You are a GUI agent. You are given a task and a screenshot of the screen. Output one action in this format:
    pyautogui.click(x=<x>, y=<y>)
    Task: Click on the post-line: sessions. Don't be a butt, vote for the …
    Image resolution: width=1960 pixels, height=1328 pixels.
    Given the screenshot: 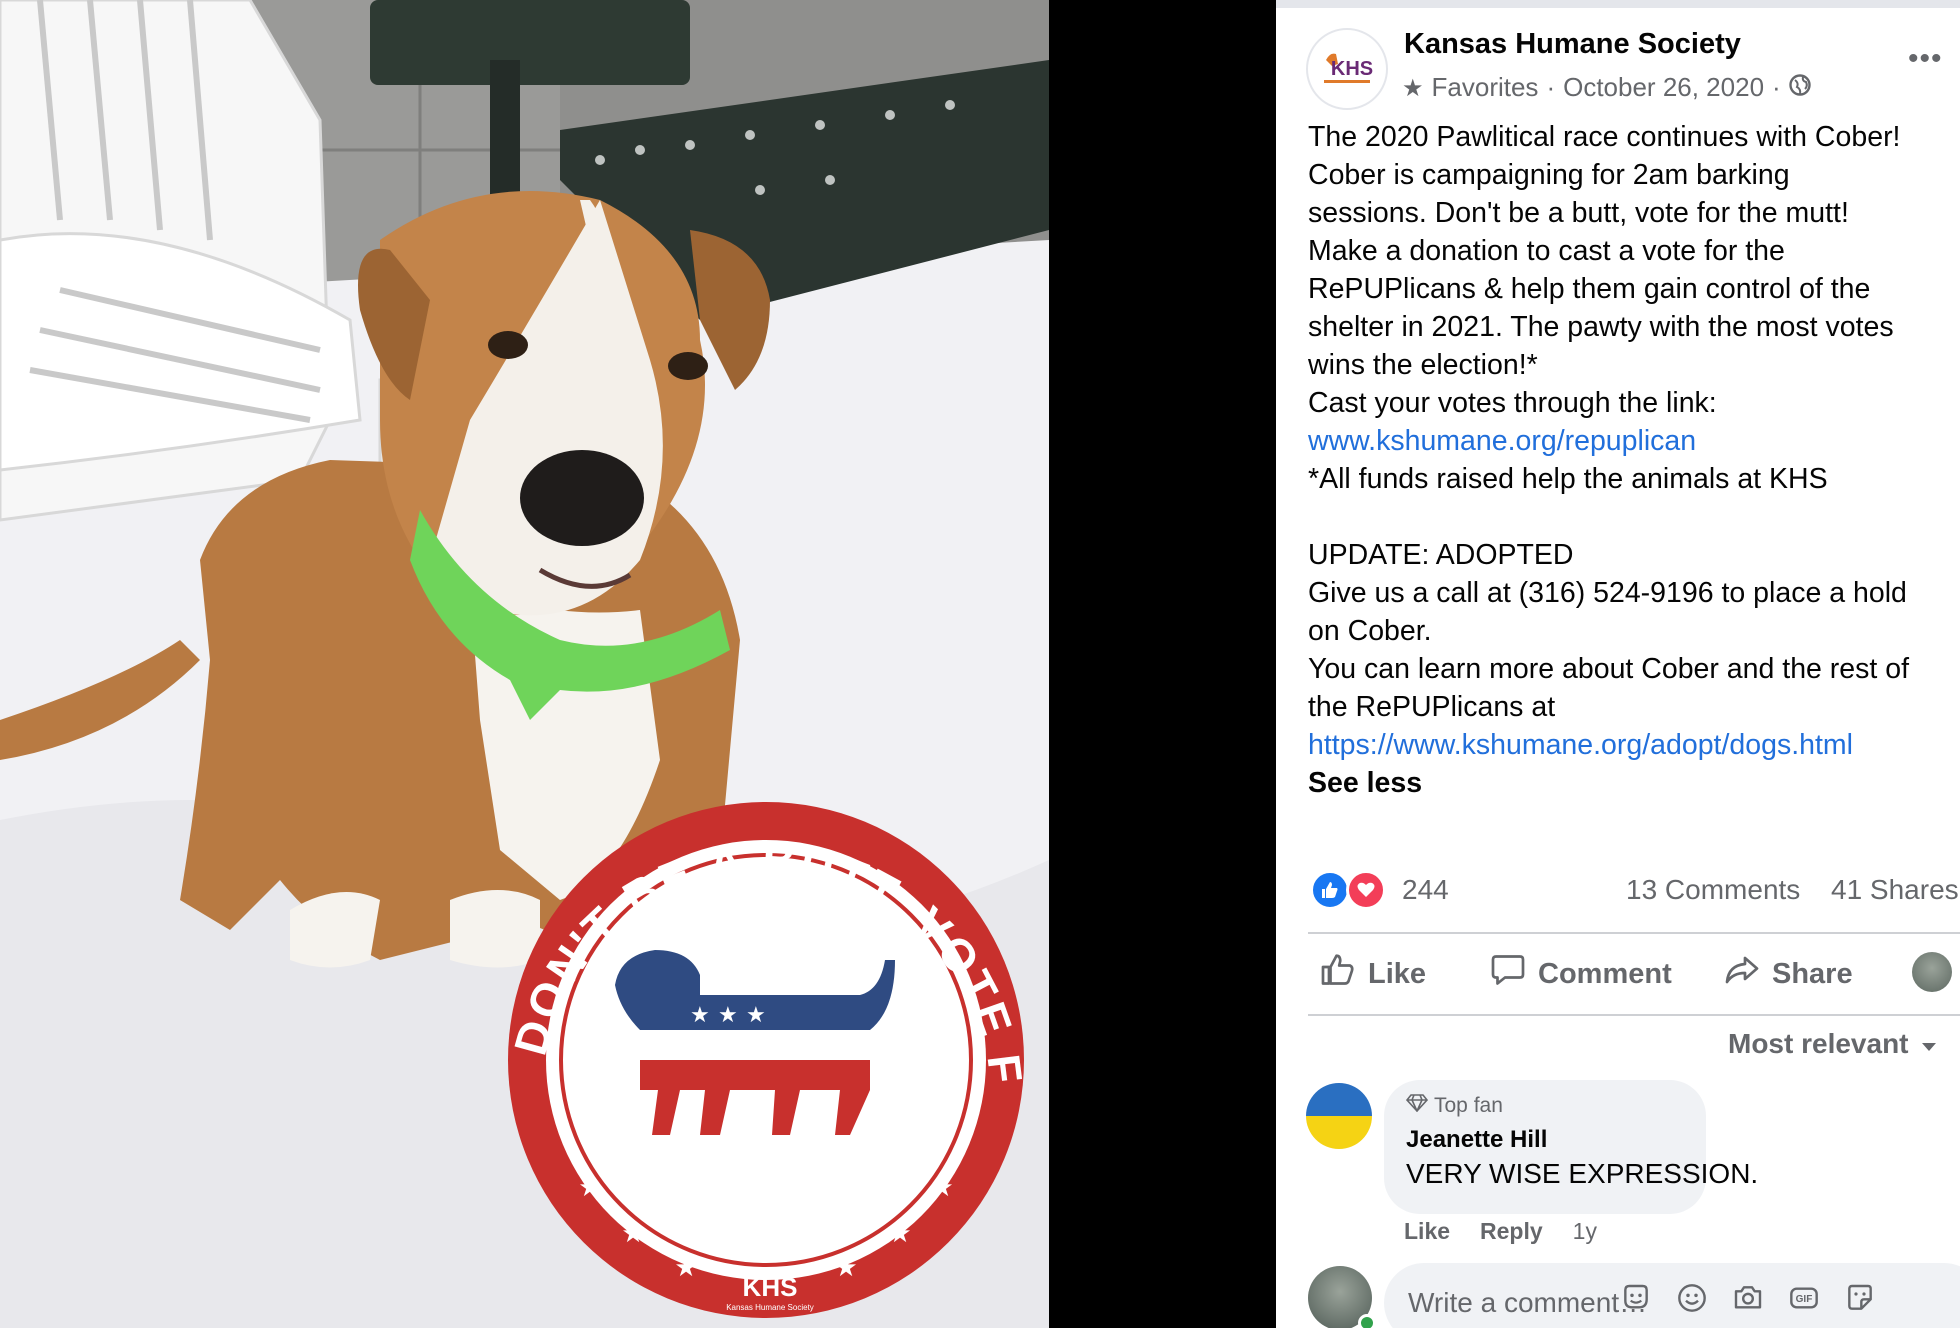 What is the action you would take?
    pyautogui.click(x=1578, y=213)
    